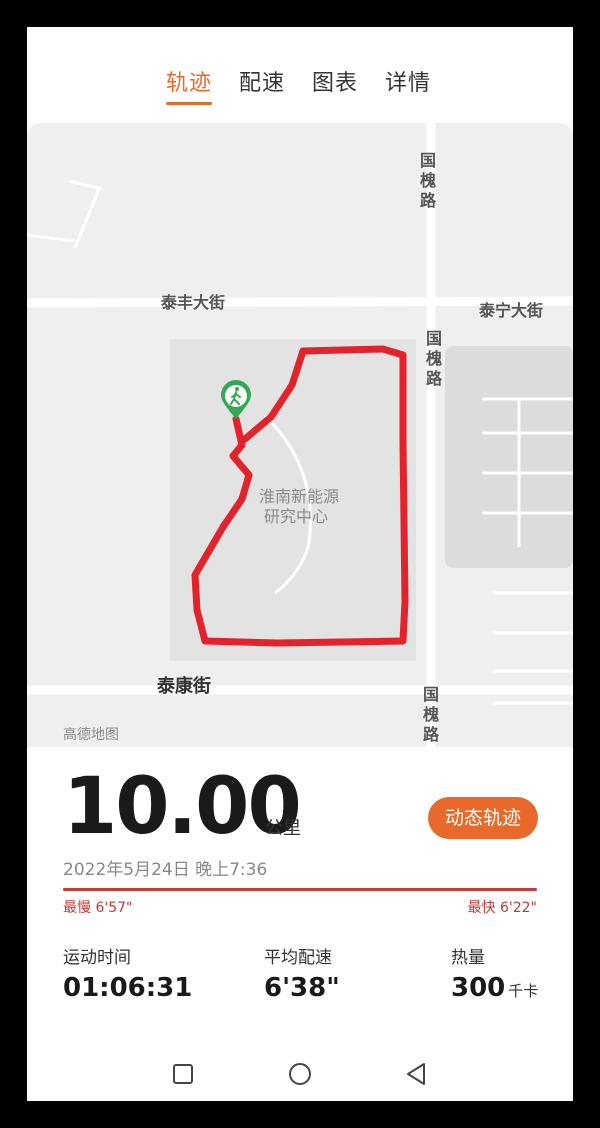  Describe the element at coordinates (91, 735) in the screenshot. I see `map-credit: 高德地图` at that location.